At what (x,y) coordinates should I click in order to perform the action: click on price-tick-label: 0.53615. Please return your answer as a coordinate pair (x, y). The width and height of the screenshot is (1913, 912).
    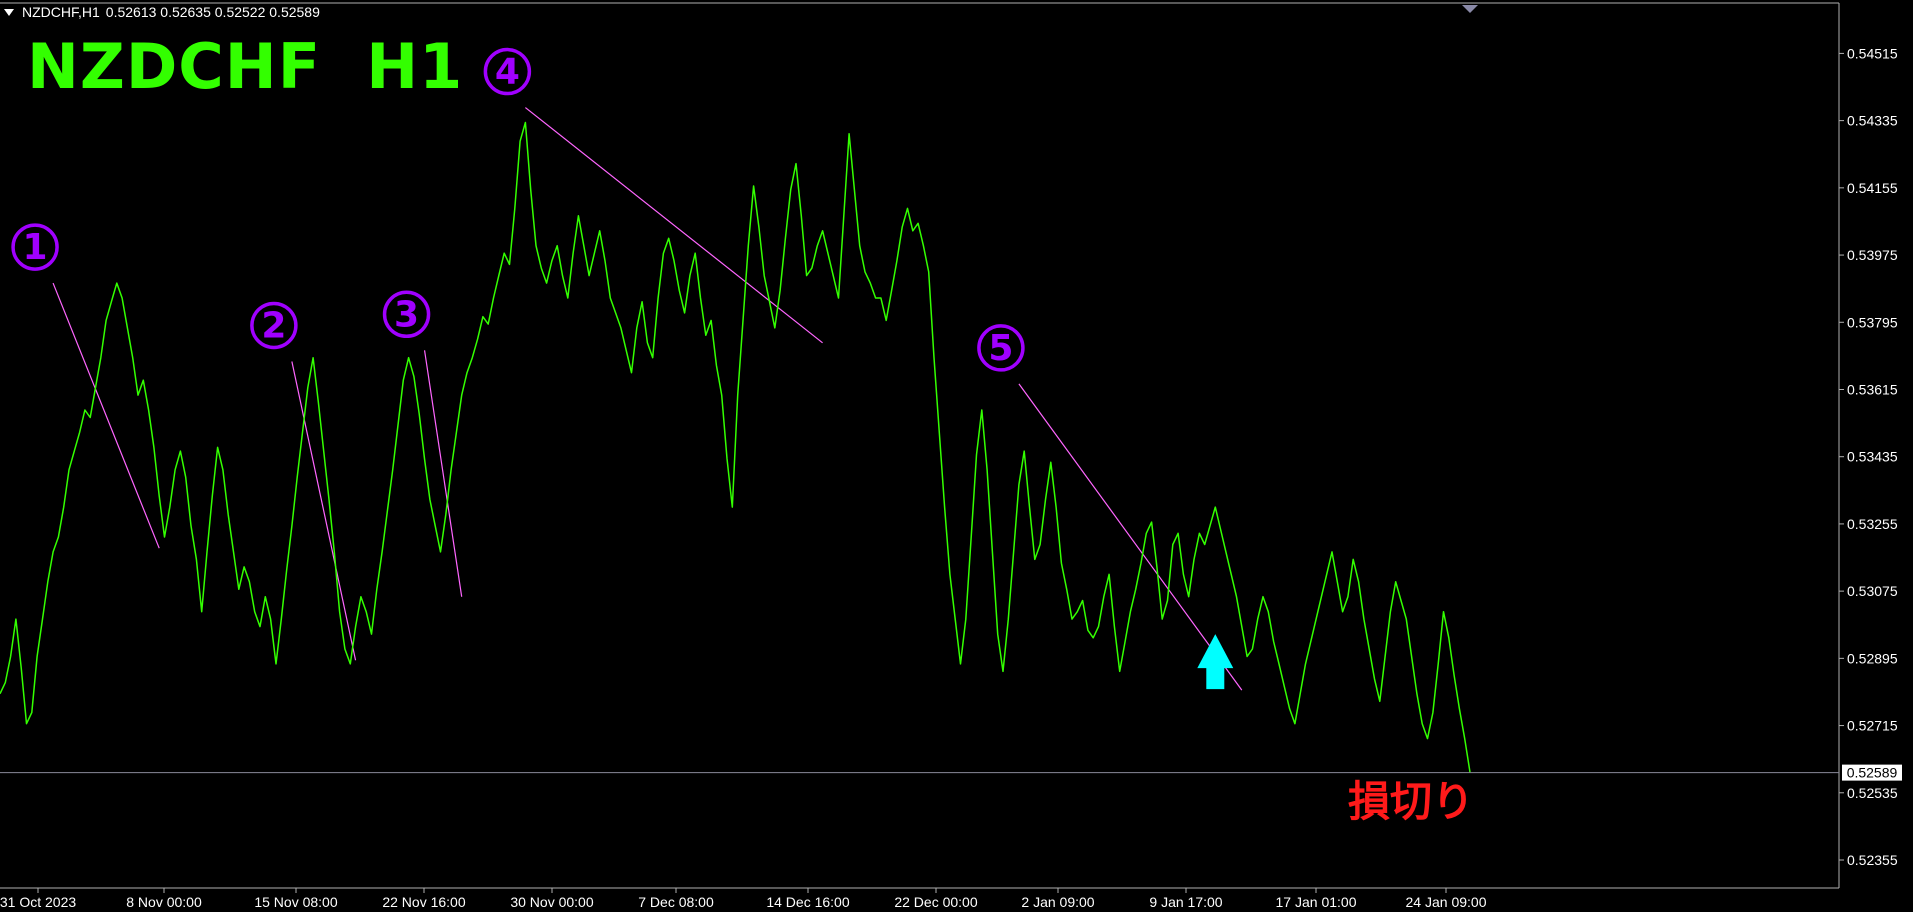
    Looking at the image, I should click on (1872, 389).